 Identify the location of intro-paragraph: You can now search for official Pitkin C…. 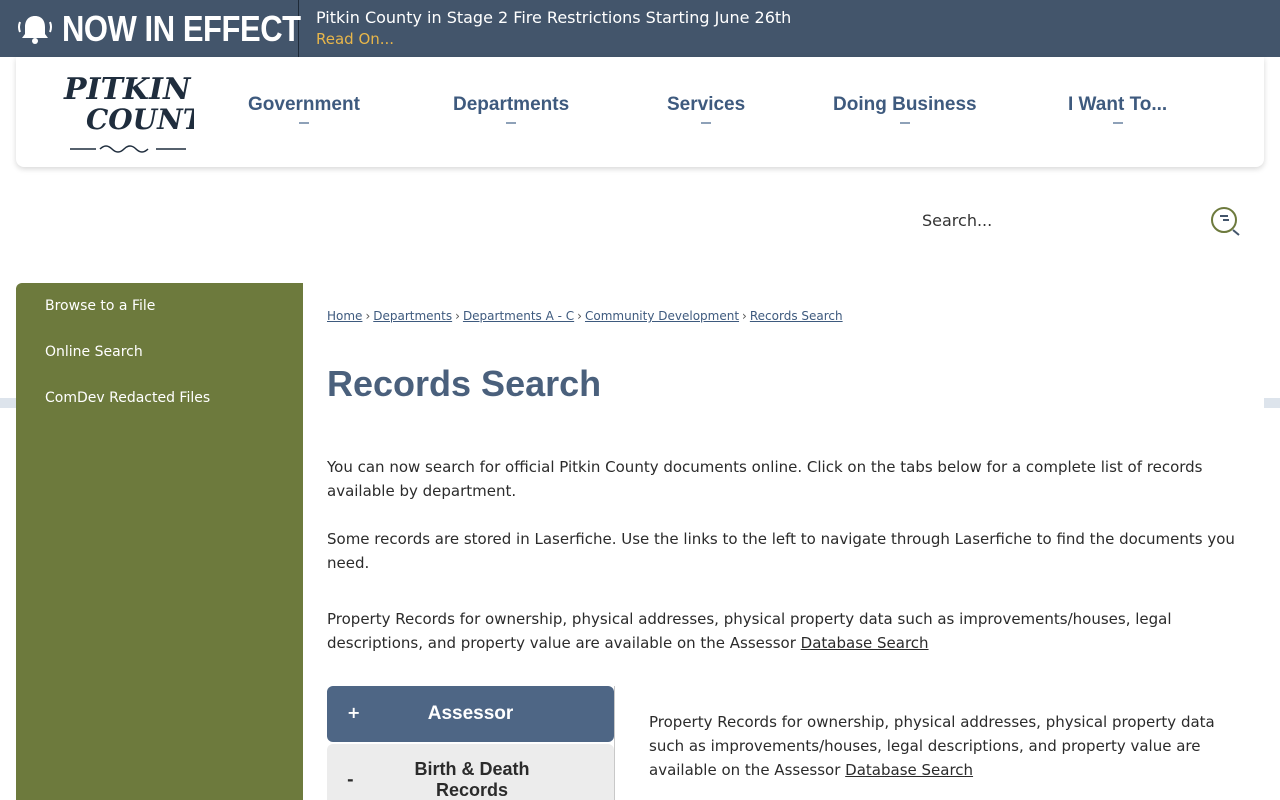
(765, 479).